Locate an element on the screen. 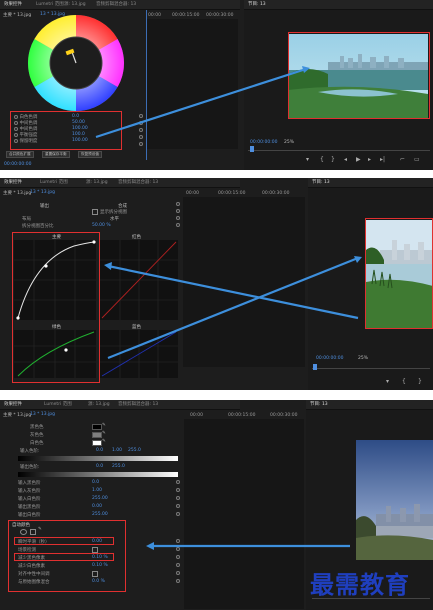 The width and height of the screenshot is (433, 610). annotation-arrows is located at coordinates (233, 308).